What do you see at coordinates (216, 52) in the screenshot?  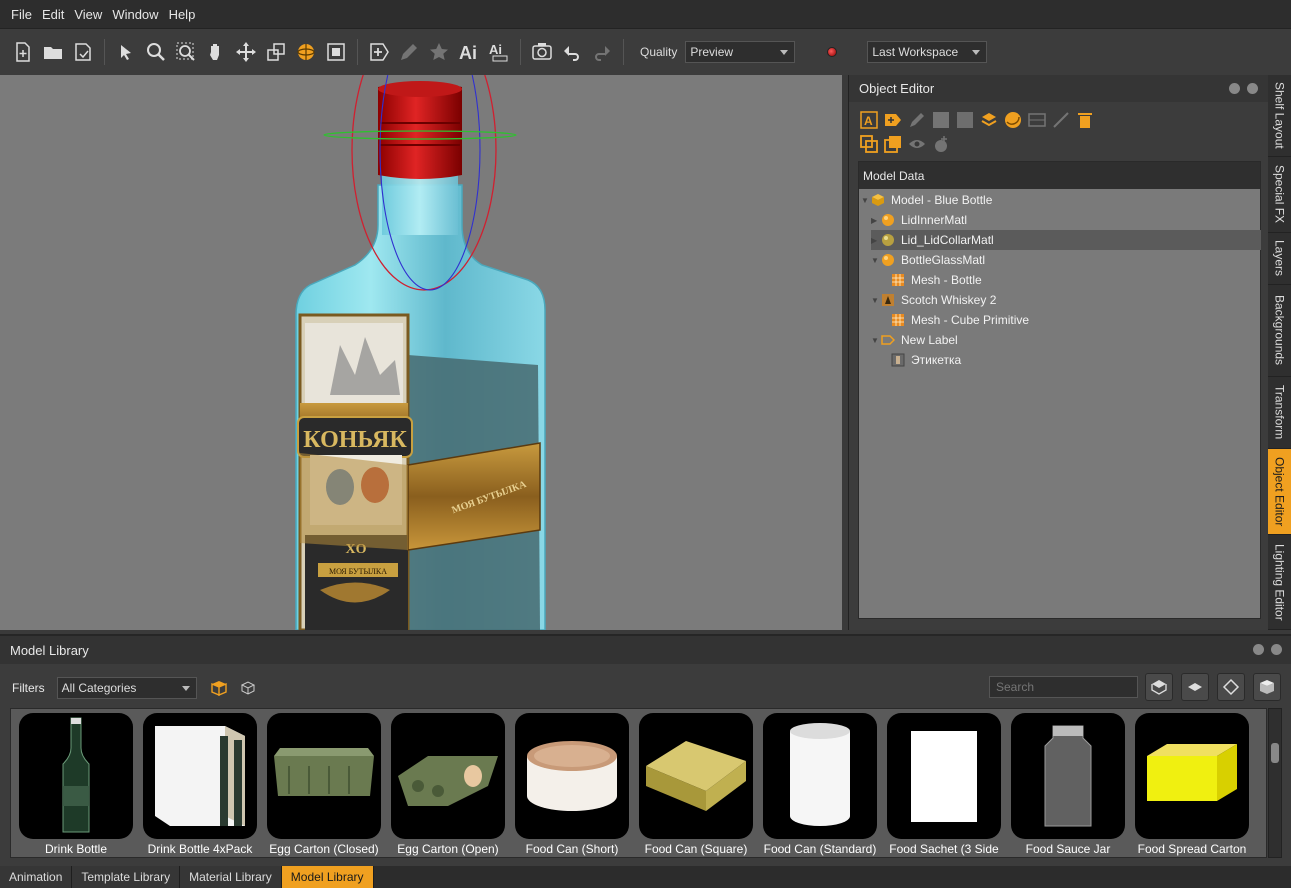 I see `pan-hand-icon` at bounding box center [216, 52].